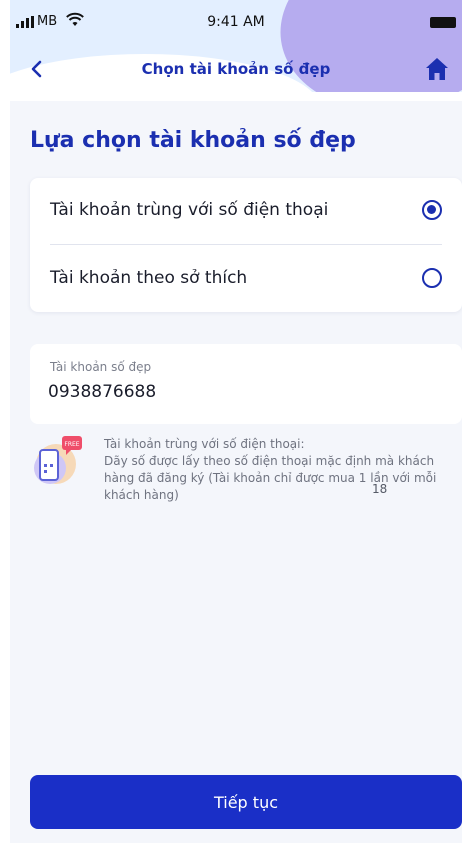 Image resolution: width=474 pixels, height=843 pixels. What do you see at coordinates (437, 69) in the screenshot?
I see `home-icon` at bounding box center [437, 69].